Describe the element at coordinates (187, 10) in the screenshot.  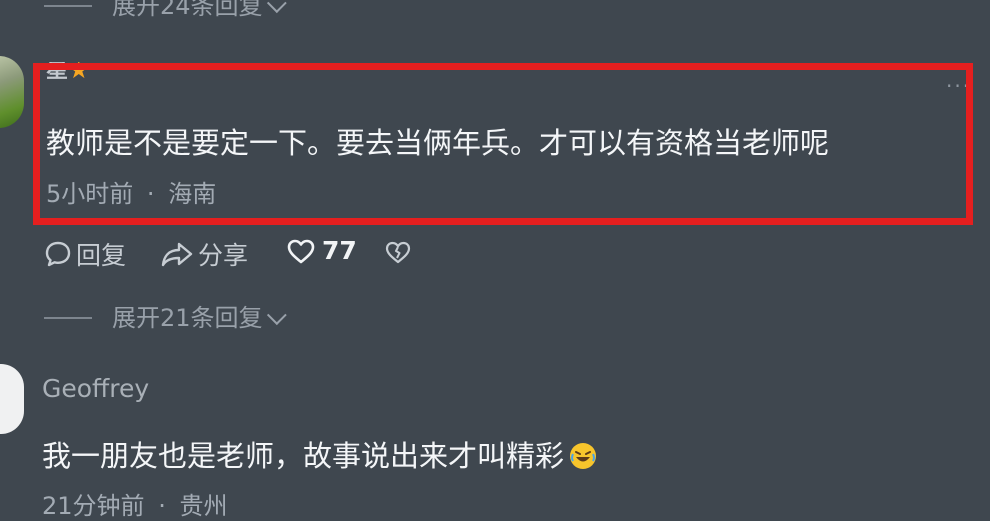
I see `expand-replies-label: 展开24条回复` at that location.